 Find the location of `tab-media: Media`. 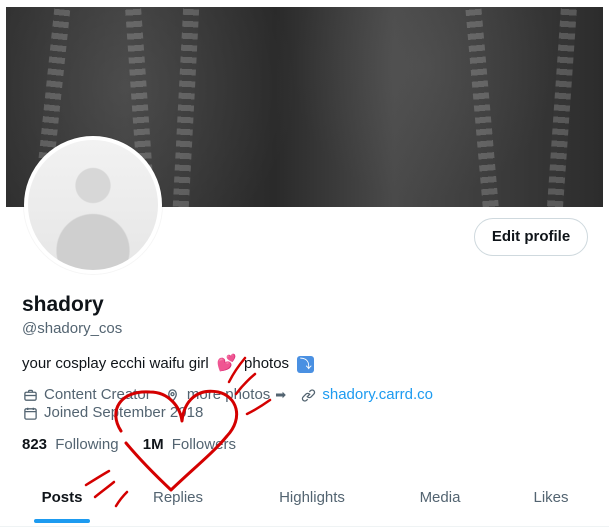

tab-media: Media is located at coordinates (440, 500).